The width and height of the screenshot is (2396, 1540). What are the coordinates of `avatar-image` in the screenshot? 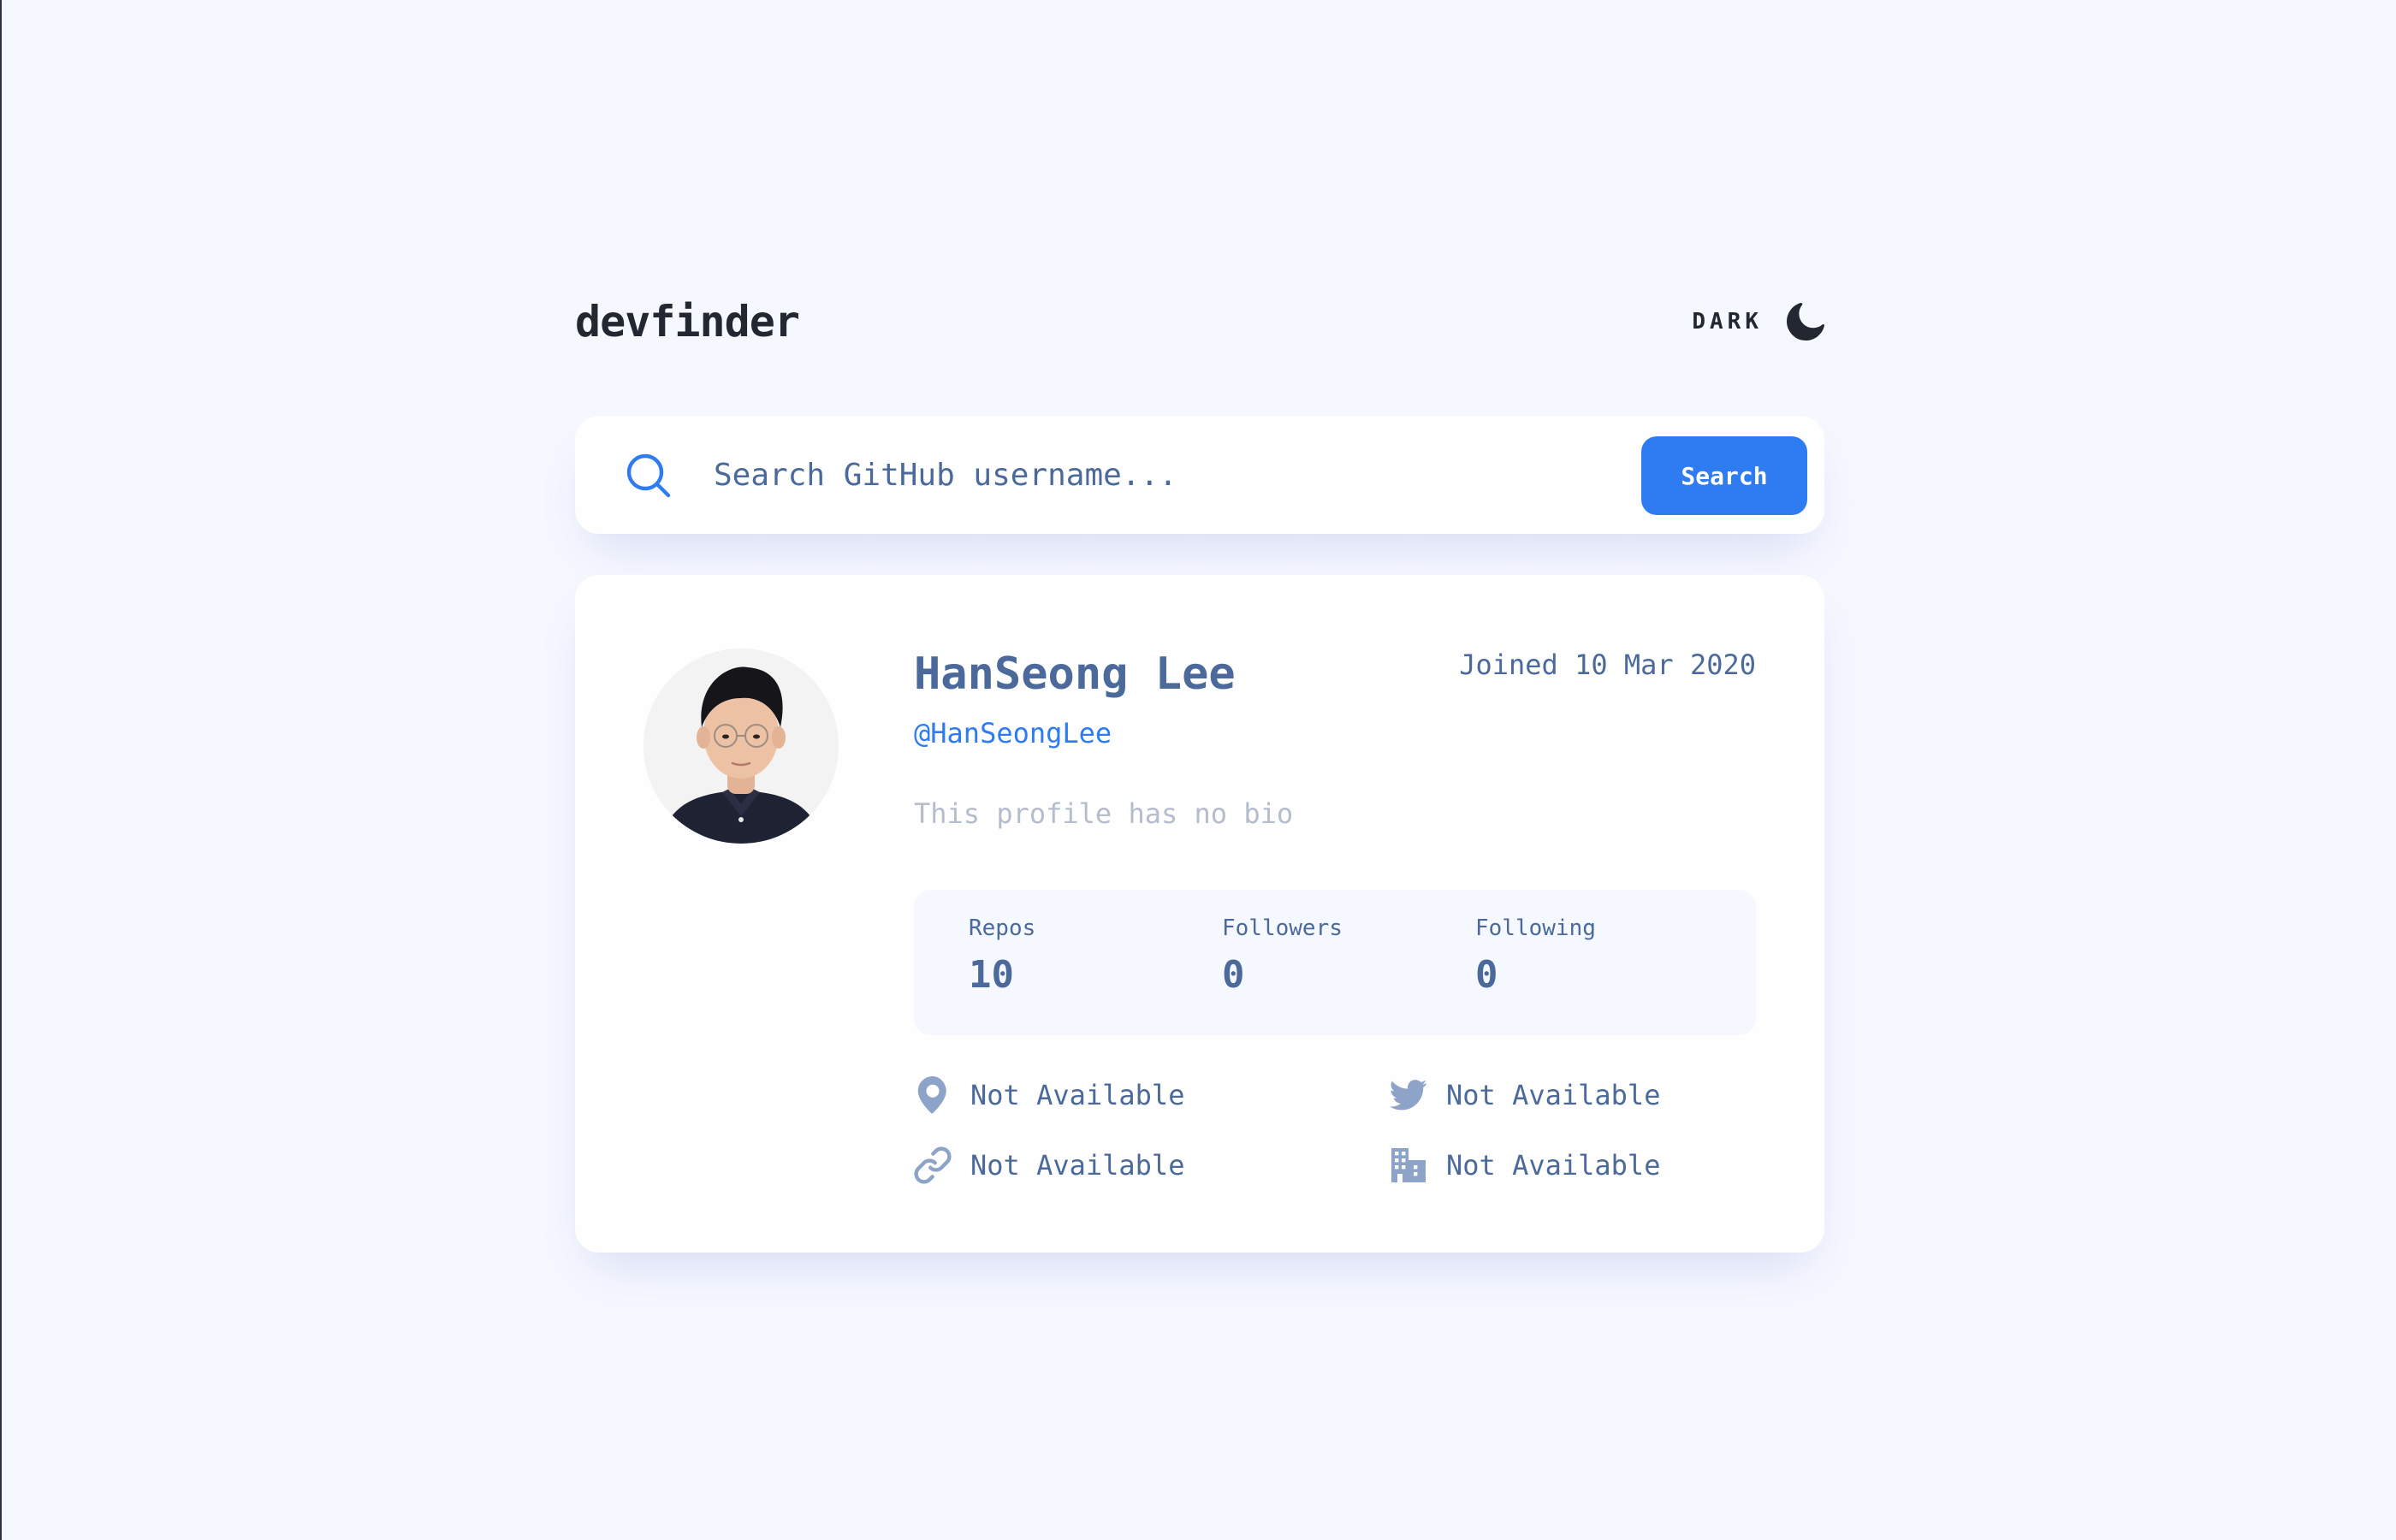 It's located at (741, 746).